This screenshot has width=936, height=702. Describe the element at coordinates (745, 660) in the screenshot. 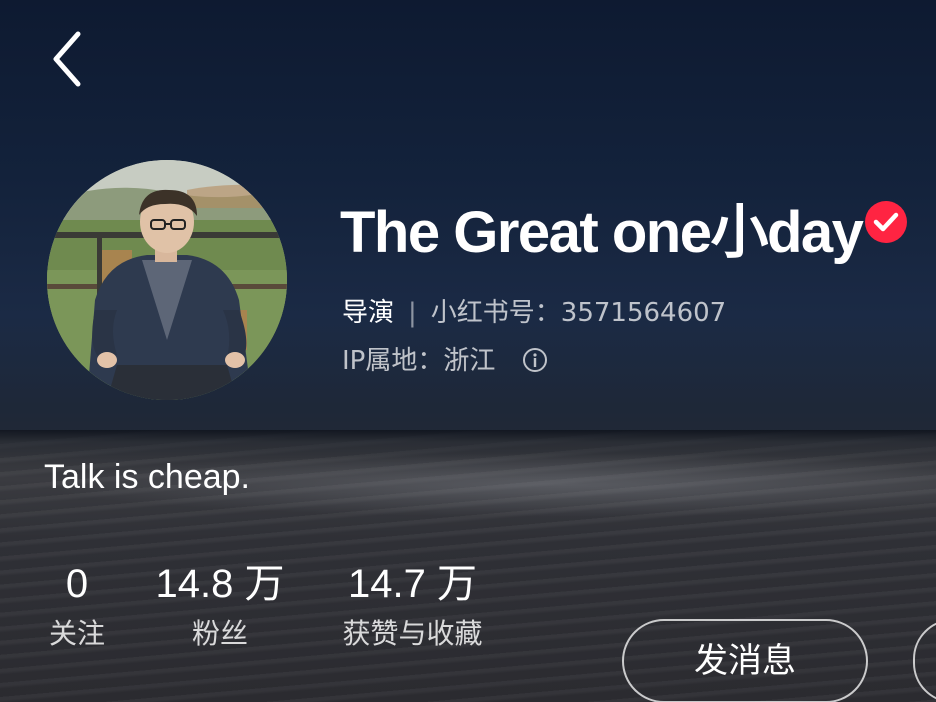

I see `send-message-button: 发消息` at that location.